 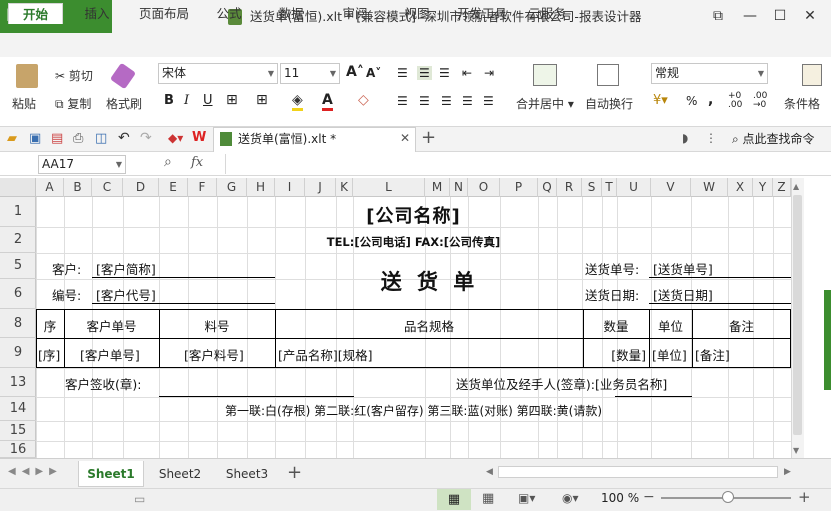 What do you see at coordinates (612, 294) in the screenshot?
I see `date-label: 送货日期:` at bounding box center [612, 294].